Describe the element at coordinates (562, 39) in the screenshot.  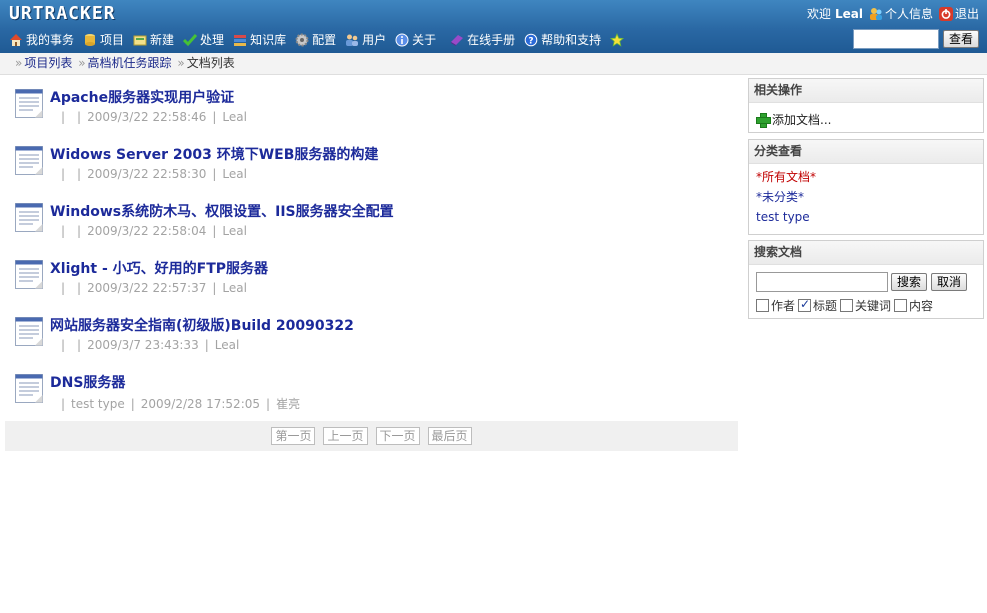
I see `nav-help: ? 帮助和支持` at that location.